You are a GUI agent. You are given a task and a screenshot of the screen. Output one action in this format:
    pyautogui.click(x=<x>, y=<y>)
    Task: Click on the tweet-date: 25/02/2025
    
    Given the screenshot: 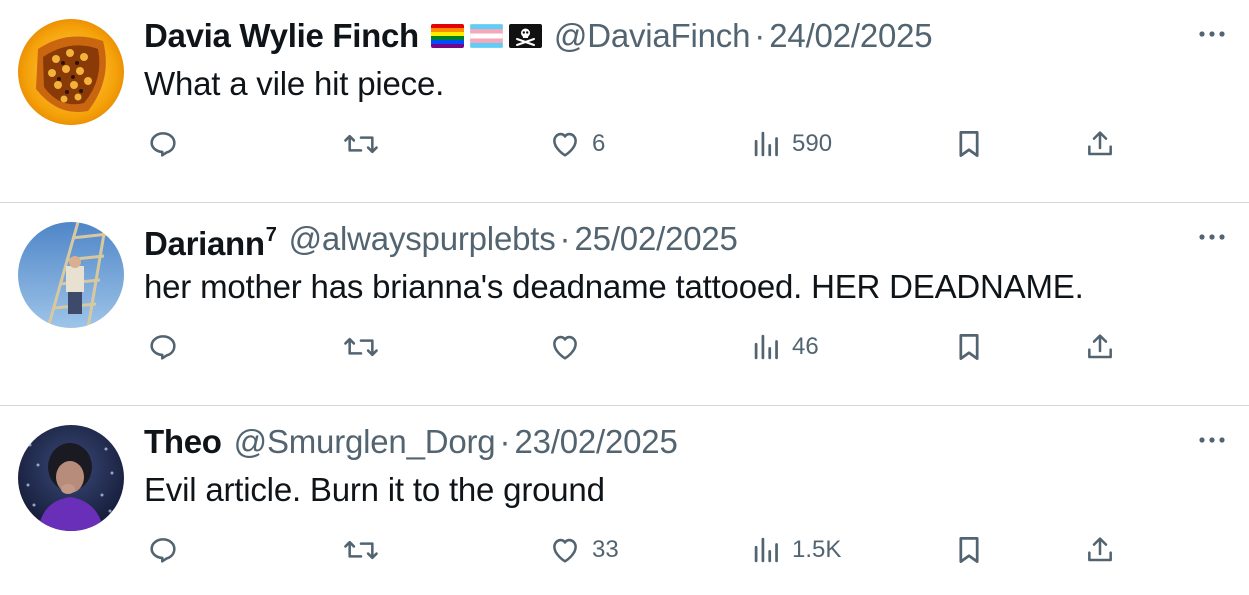 What is the action you would take?
    pyautogui.click(x=656, y=239)
    